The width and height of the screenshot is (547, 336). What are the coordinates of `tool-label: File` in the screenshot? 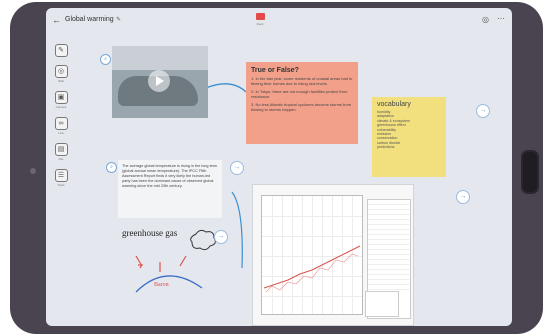 It's located at (61, 159).